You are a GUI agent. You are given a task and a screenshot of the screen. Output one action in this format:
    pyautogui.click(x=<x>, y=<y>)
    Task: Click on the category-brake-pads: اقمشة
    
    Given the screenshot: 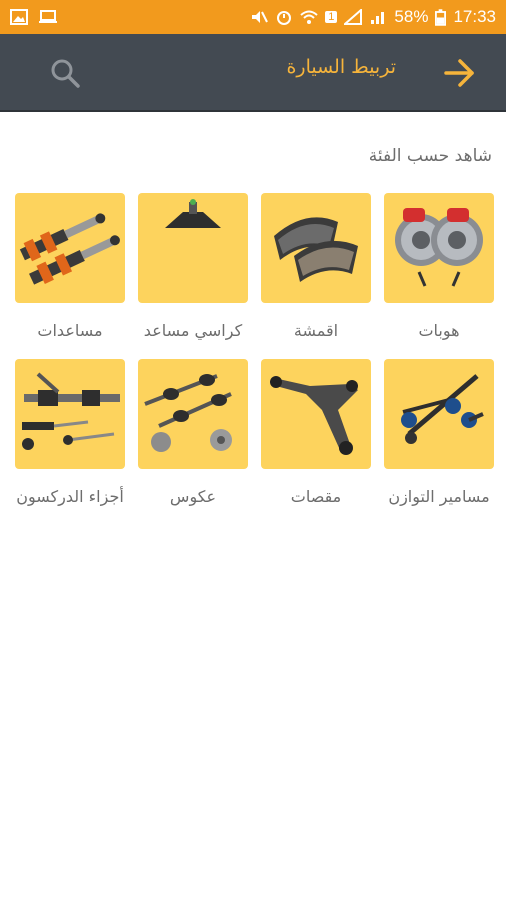 What is the action you would take?
    pyautogui.click(x=316, y=276)
    